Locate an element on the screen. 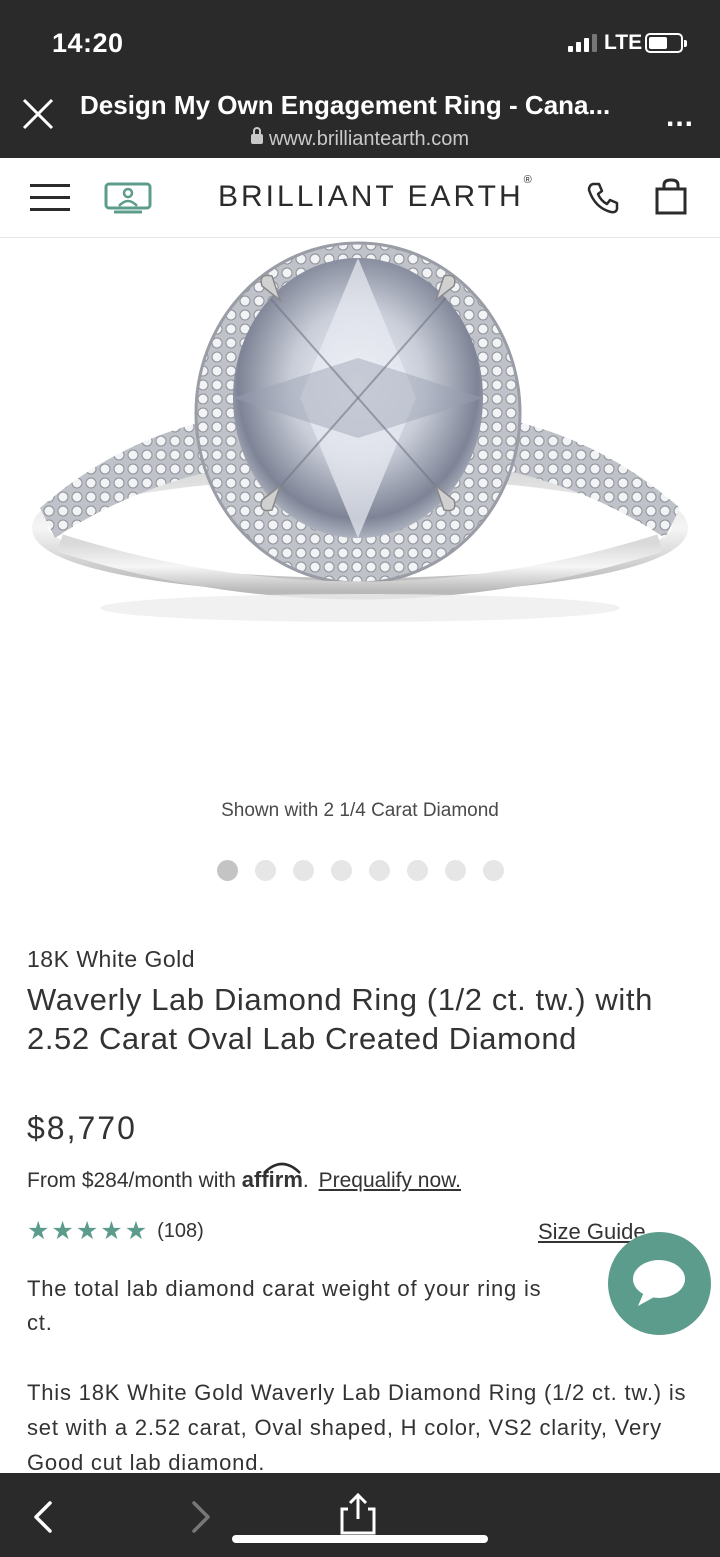 Image resolution: width=720 pixels, height=1557 pixels. bag-icon is located at coordinates (671, 197).